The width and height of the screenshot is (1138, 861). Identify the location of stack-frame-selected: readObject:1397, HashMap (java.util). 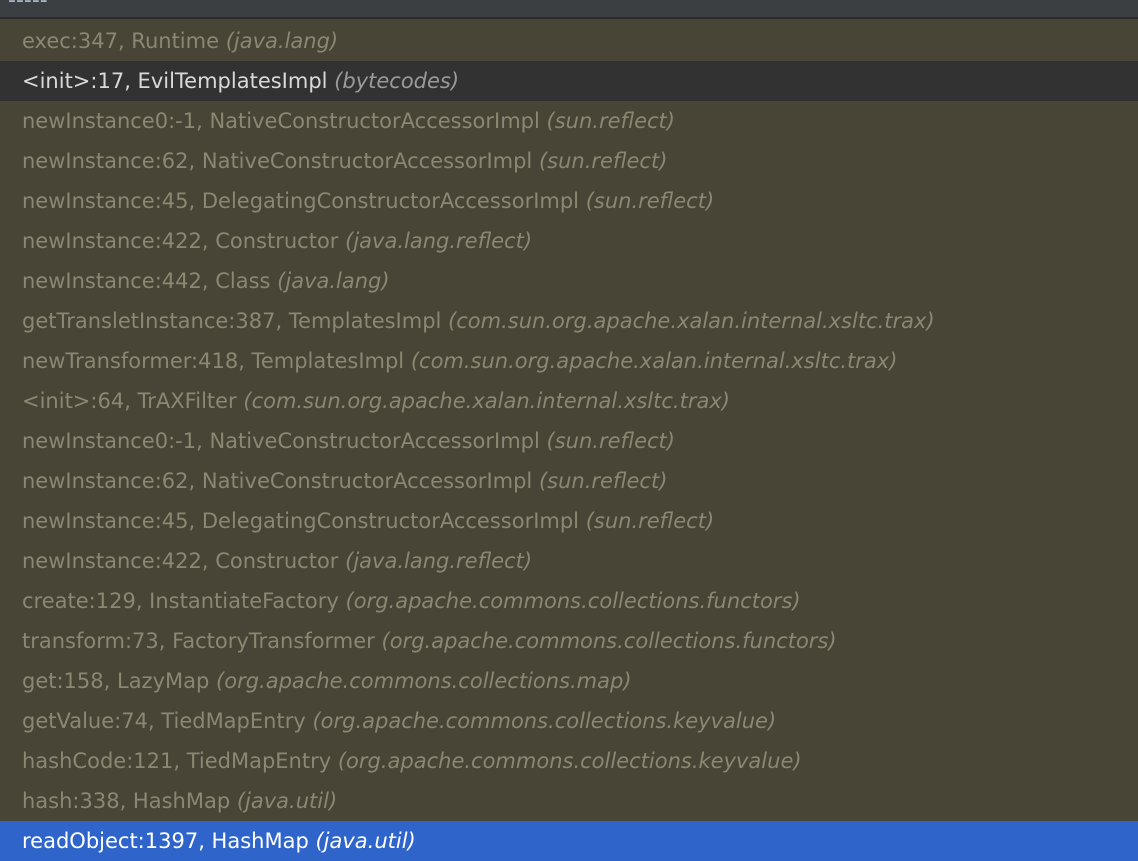
(569, 841).